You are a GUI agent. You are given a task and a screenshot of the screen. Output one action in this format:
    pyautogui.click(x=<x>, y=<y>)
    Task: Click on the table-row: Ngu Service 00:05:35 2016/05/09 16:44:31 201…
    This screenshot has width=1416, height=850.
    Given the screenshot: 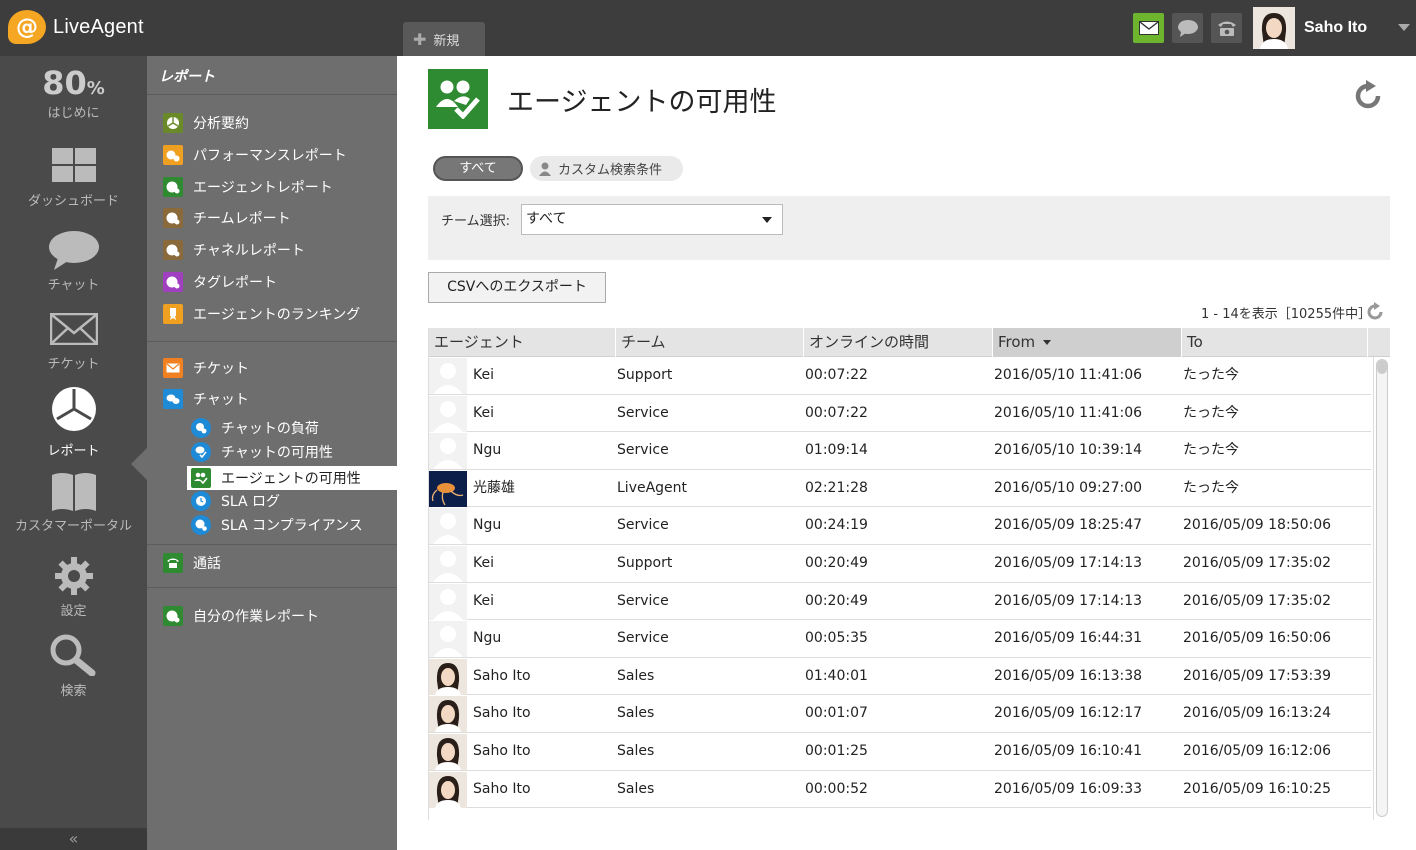 What is the action you would take?
    pyautogui.click(x=900, y=639)
    